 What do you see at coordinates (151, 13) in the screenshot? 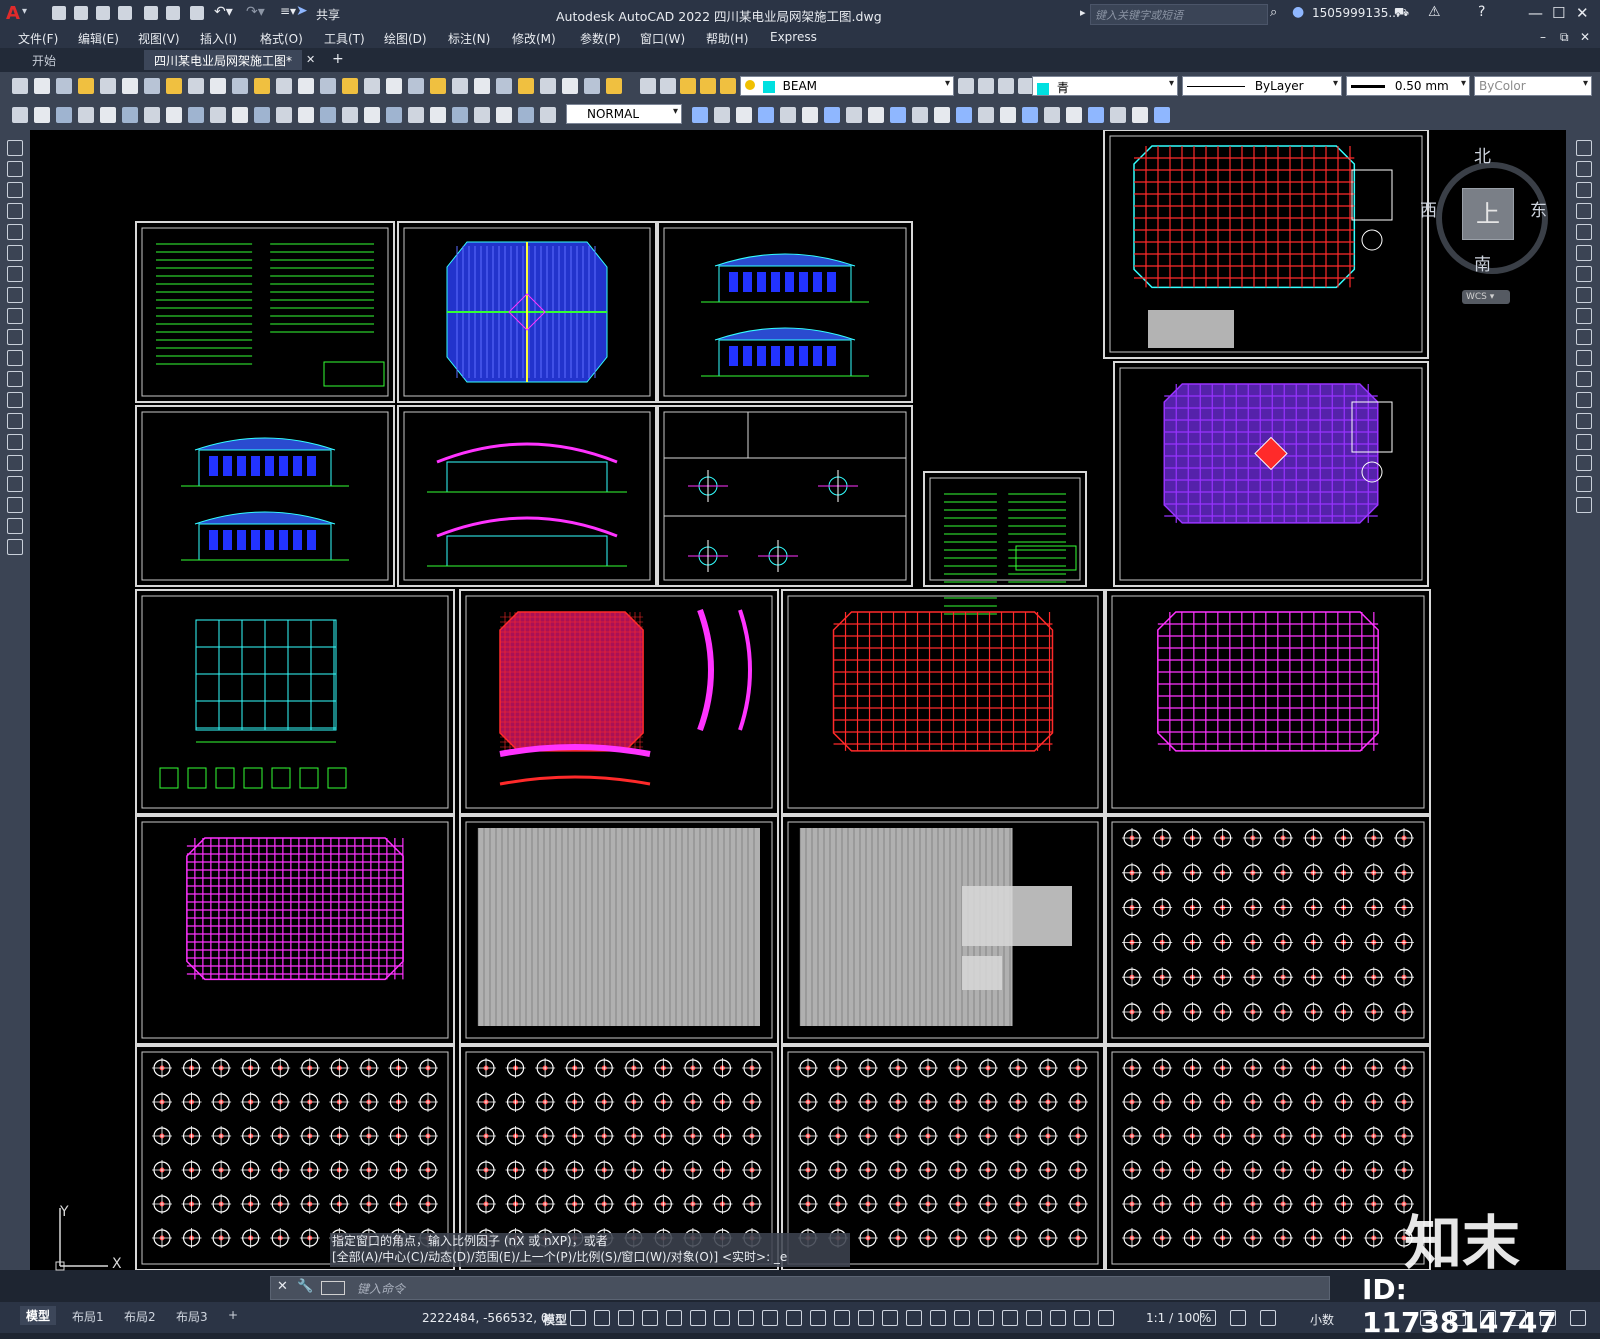
I see `open-web-icon` at bounding box center [151, 13].